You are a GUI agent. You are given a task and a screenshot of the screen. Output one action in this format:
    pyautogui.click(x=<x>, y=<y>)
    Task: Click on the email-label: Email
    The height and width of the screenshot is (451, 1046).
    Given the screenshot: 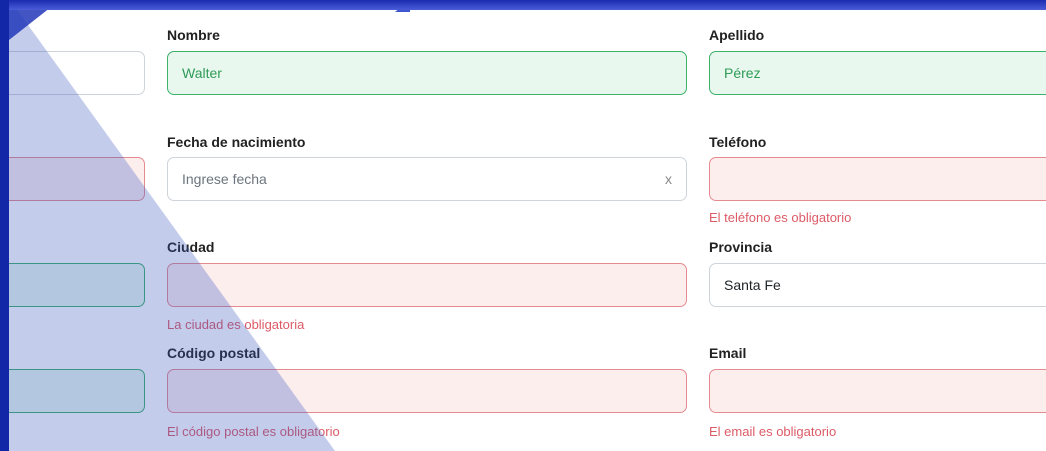 What is the action you would take?
    pyautogui.click(x=728, y=353)
    